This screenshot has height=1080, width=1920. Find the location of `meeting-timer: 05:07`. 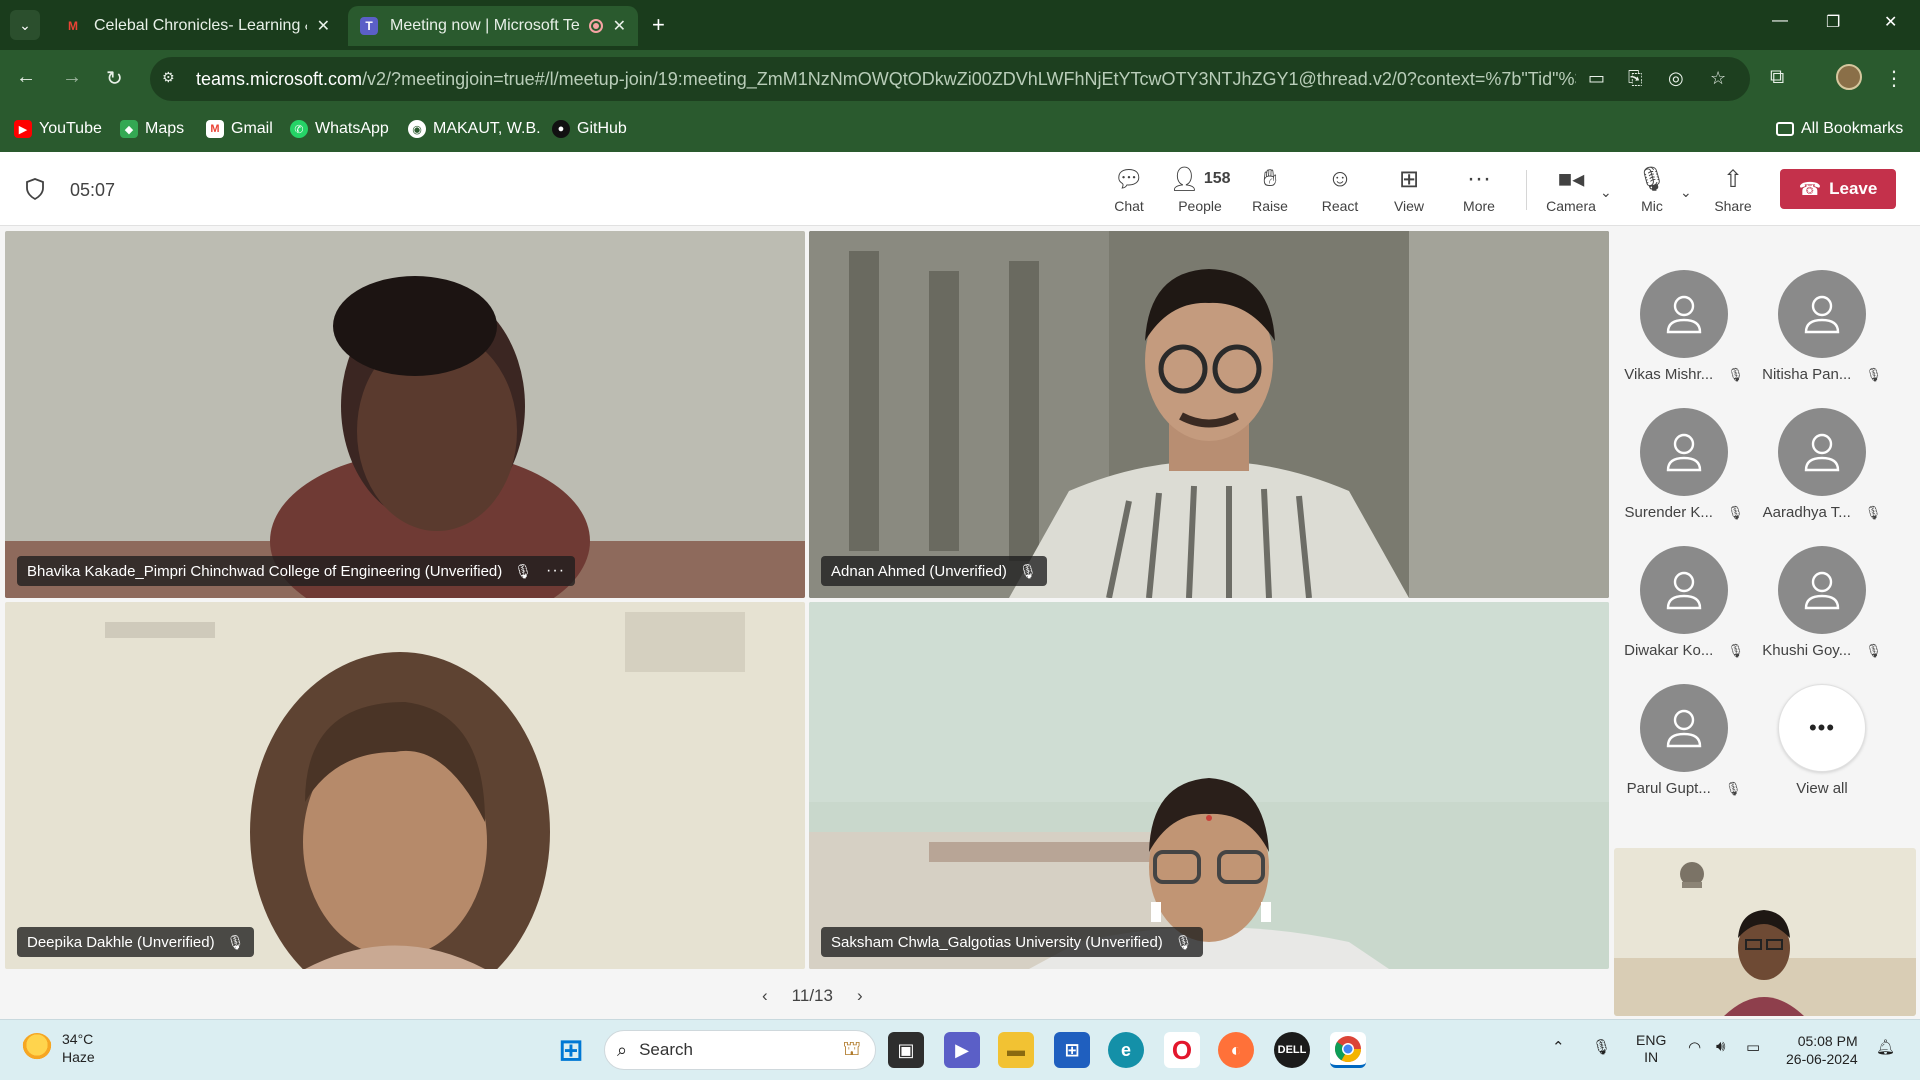

meeting-timer: 05:07 is located at coordinates (93, 190).